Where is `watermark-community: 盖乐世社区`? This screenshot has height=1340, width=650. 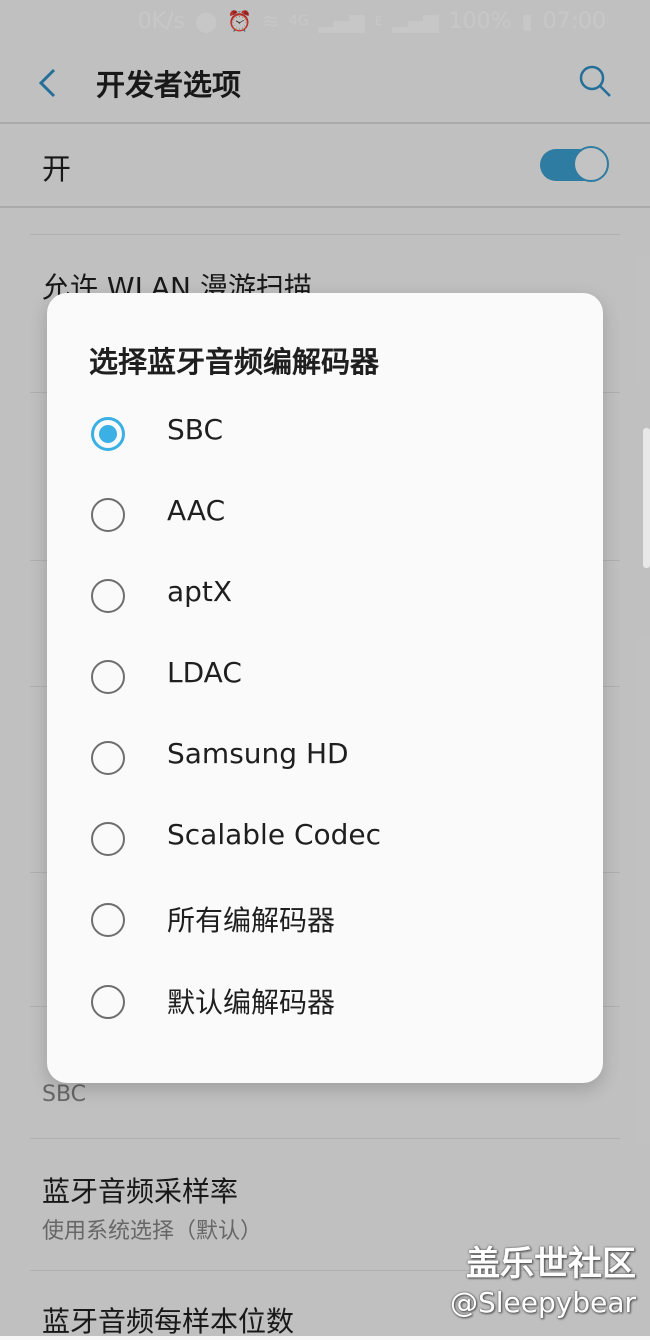 watermark-community: 盖乐世社区 is located at coordinates (551, 1264).